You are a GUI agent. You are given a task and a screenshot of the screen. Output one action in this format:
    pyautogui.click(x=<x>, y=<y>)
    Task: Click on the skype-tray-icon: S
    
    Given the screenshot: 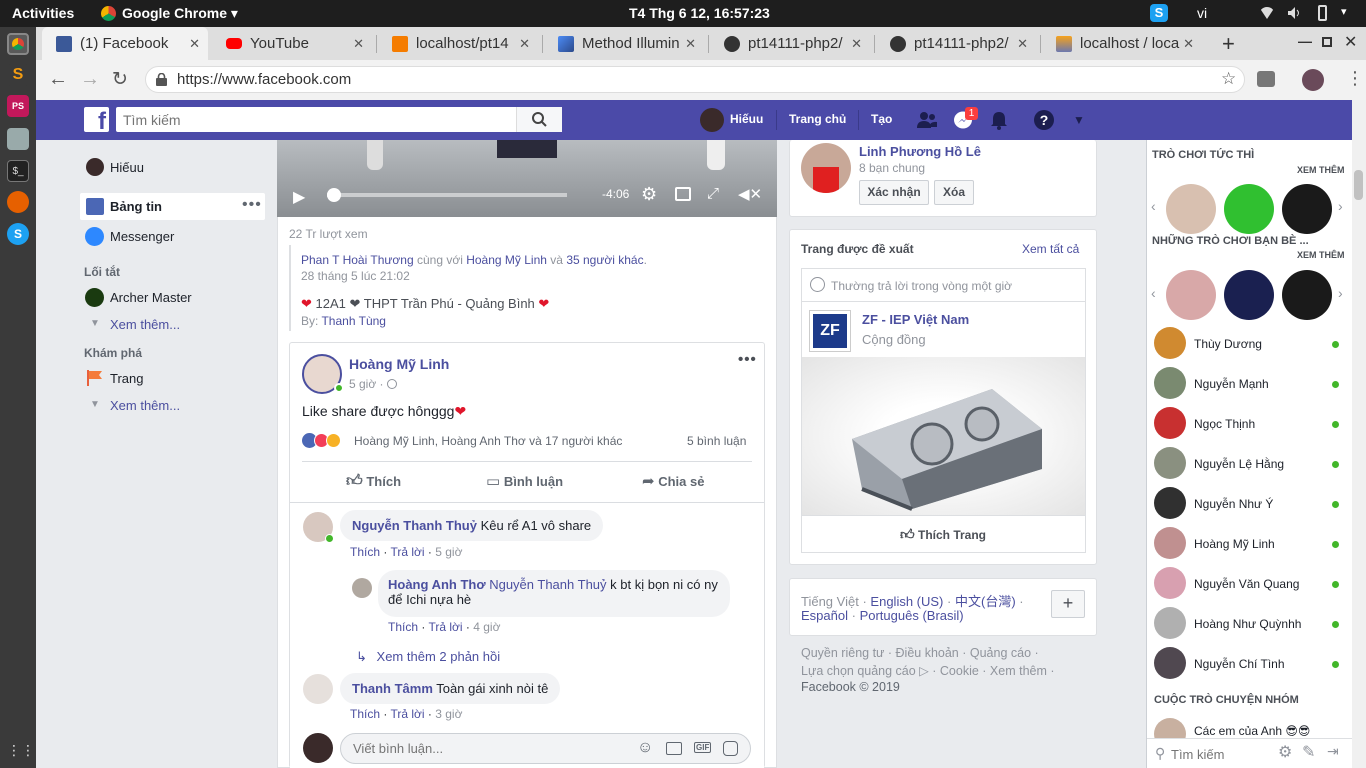 What is the action you would take?
    pyautogui.click(x=1159, y=13)
    